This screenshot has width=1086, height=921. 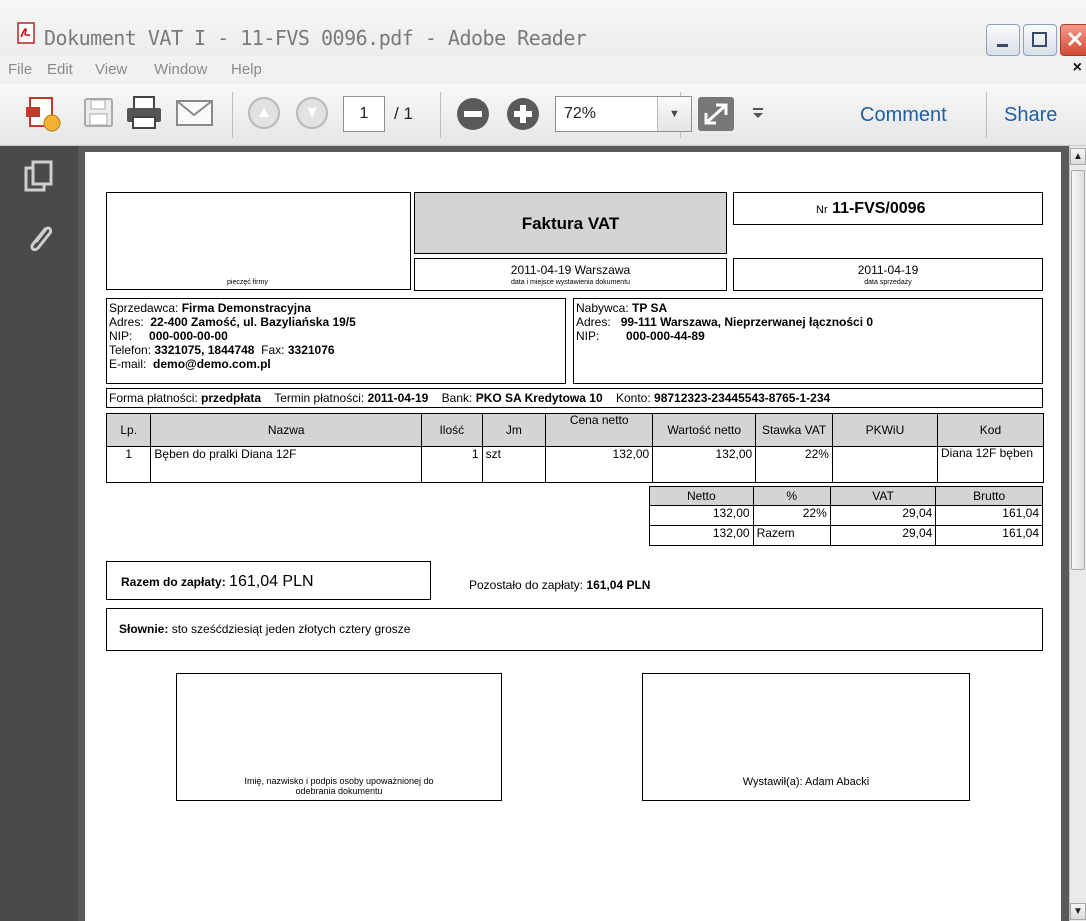 I want to click on save-icon, so click(x=99, y=113).